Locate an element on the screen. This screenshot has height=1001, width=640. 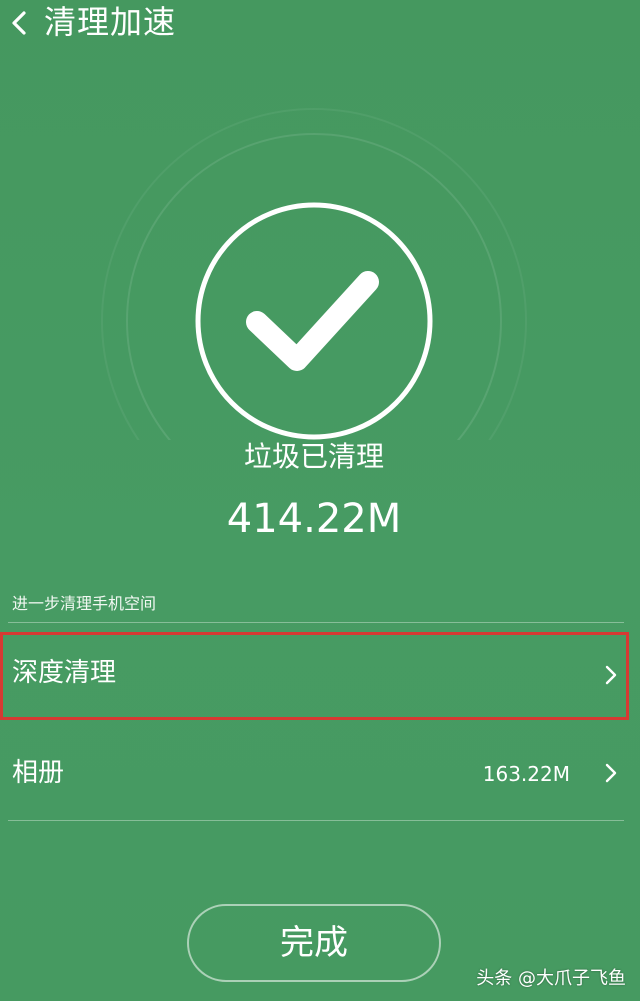
chevron-left-icon is located at coordinates (19, 23).